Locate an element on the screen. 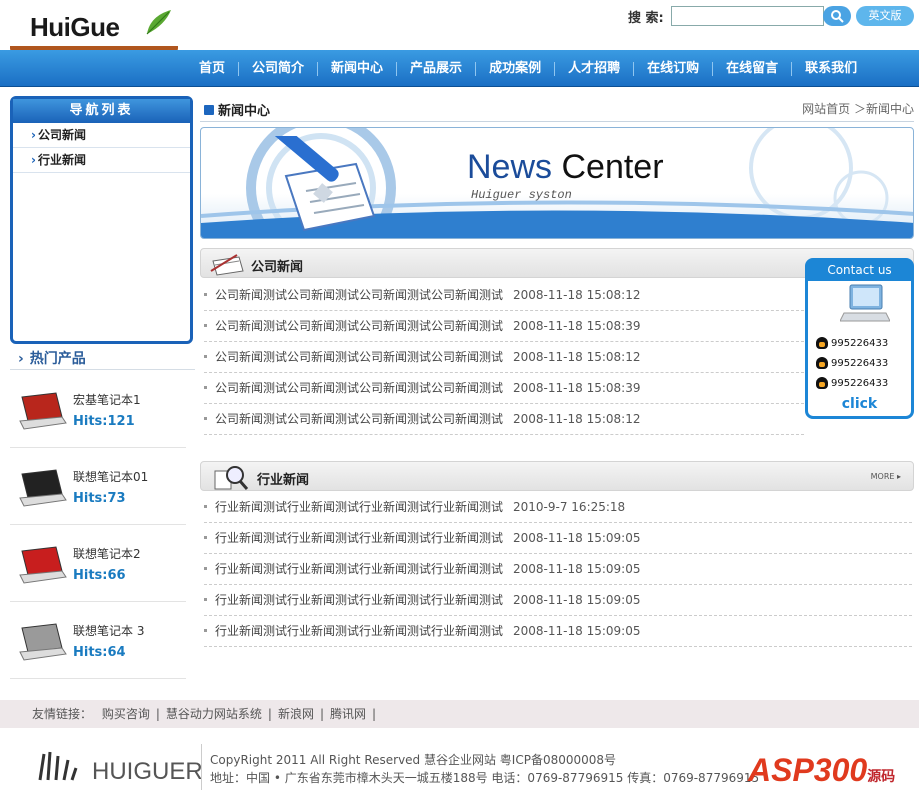 Image resolution: width=919 pixels, height=809 pixels. product-item: 宏基笔记本1 Hits:121 is located at coordinates (98, 409).